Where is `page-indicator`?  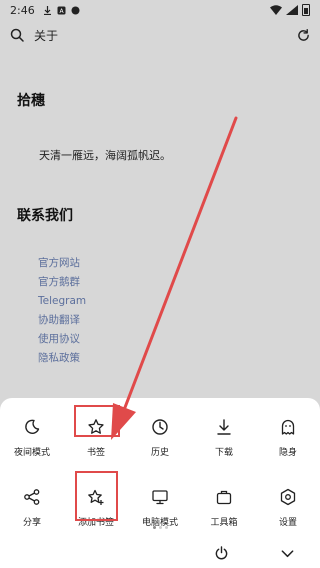 page-indicator is located at coordinates (160, 527).